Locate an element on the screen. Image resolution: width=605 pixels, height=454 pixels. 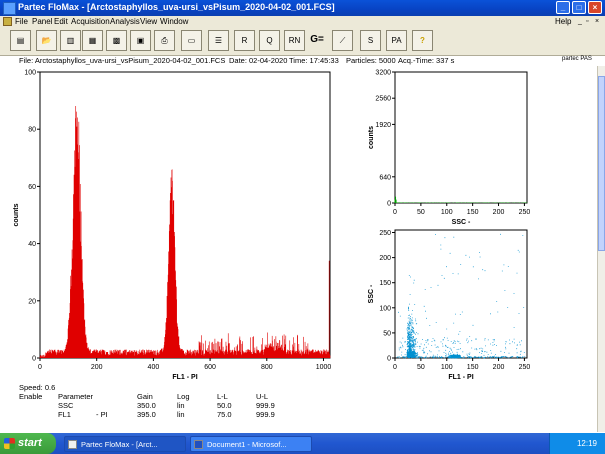
menu-edit: Edit is located at coordinates (61, 21).